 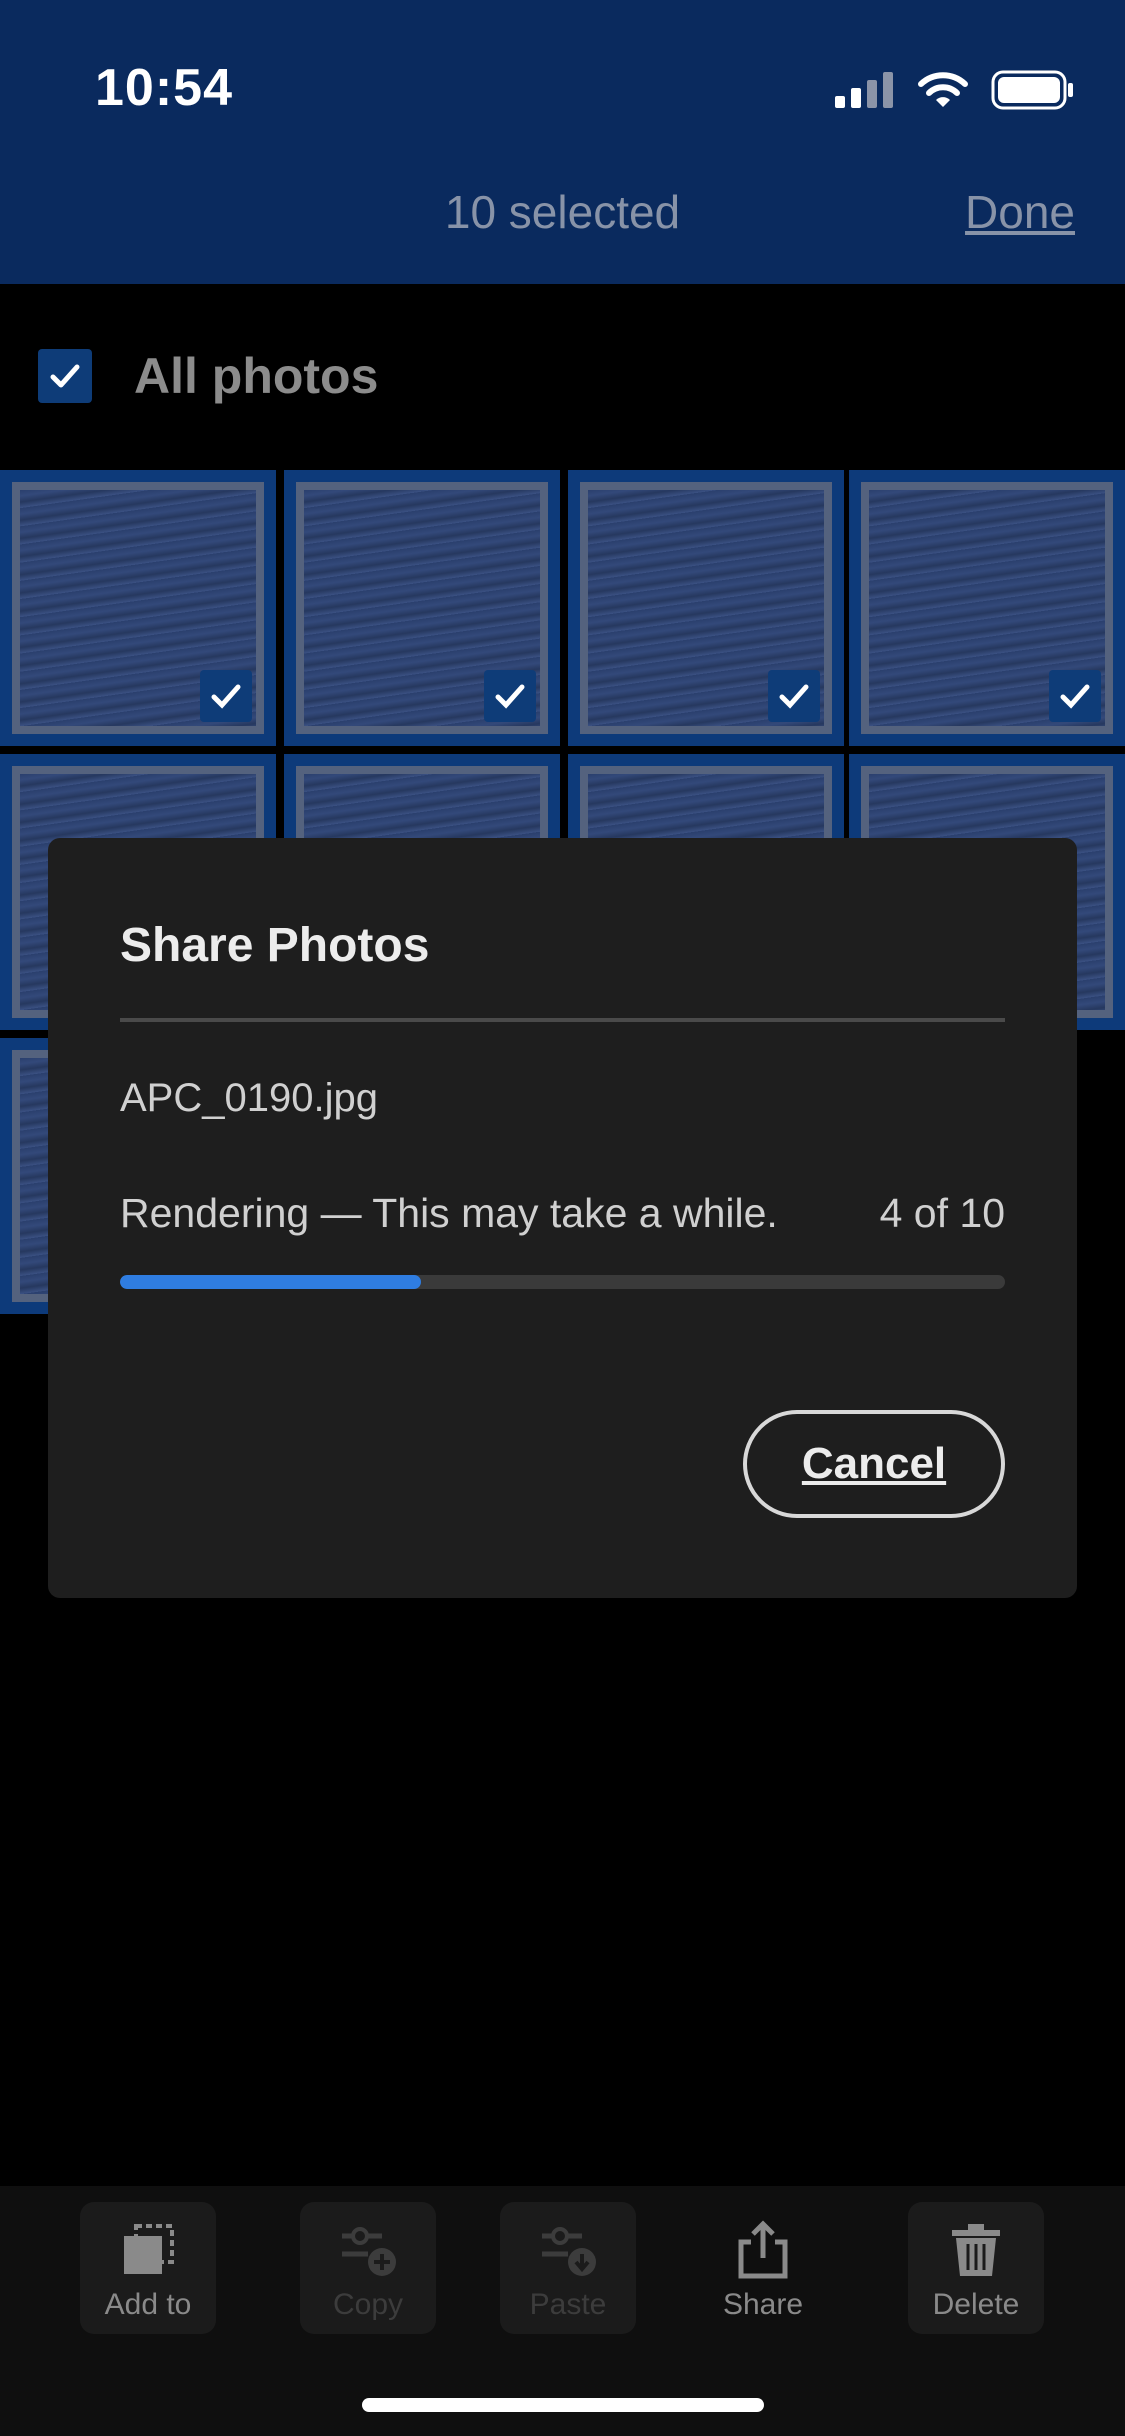 What do you see at coordinates (864, 90) in the screenshot?
I see `signal-icon` at bounding box center [864, 90].